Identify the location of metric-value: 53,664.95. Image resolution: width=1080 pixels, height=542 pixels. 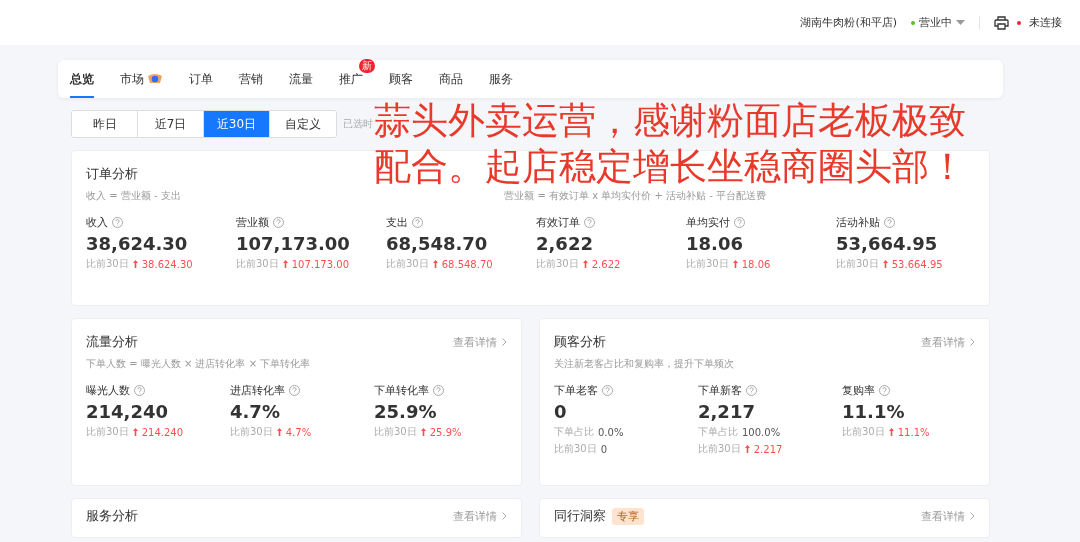
(887, 243).